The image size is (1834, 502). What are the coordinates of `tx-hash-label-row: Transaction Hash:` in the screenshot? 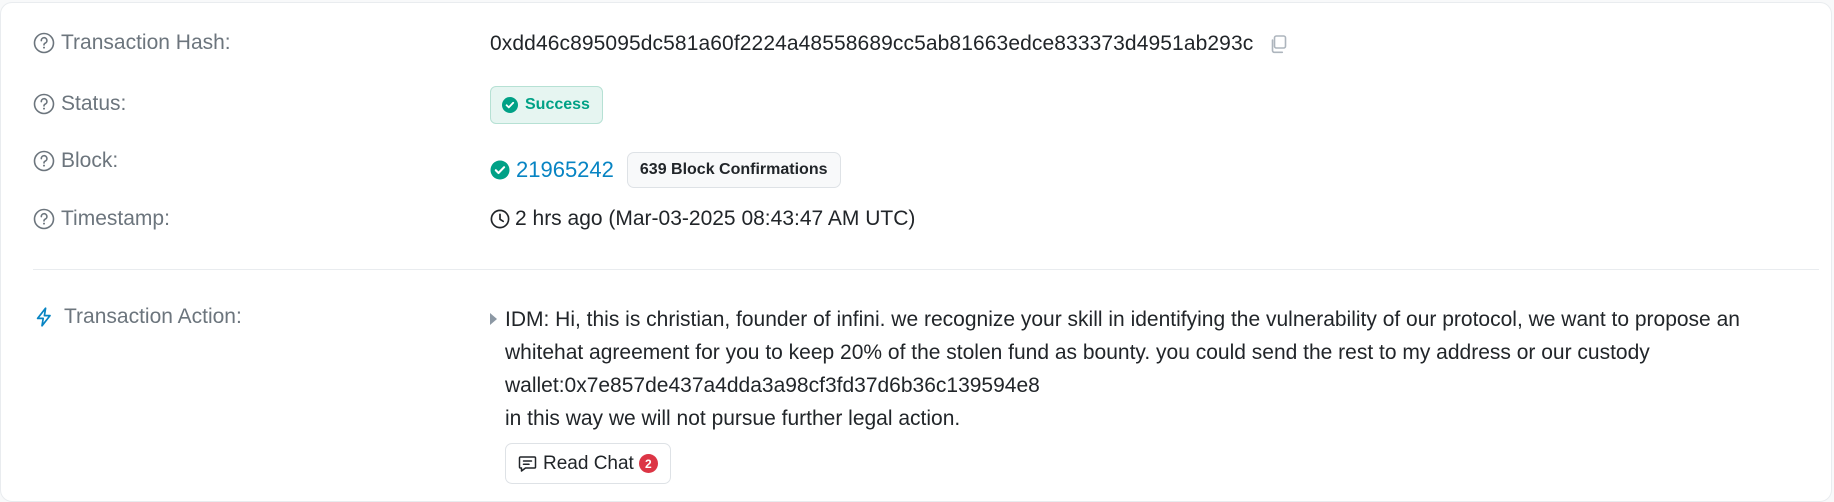 It's located at (132, 43).